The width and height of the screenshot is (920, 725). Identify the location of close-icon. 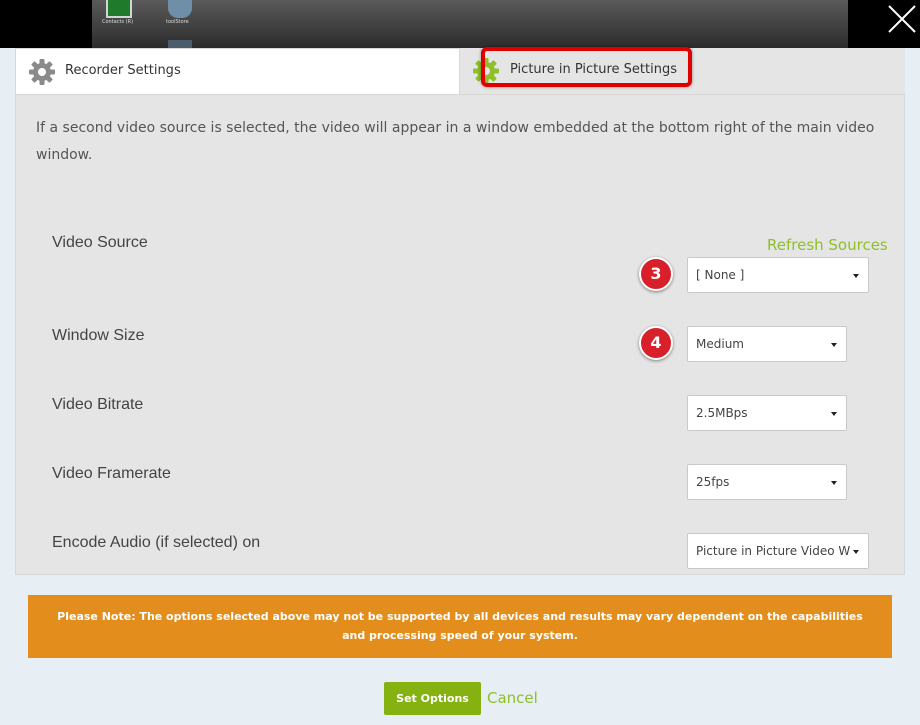
(902, 19).